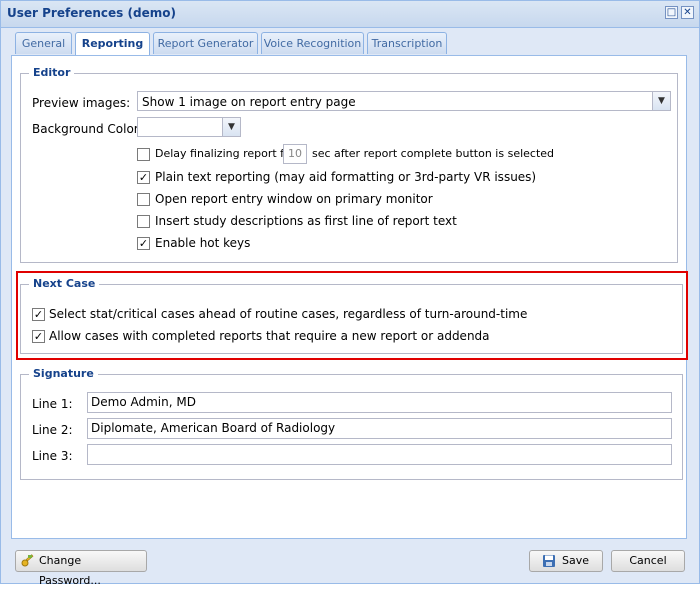 The image size is (700, 591). I want to click on stat-cases-first-checkbox: ✓, so click(38, 314).